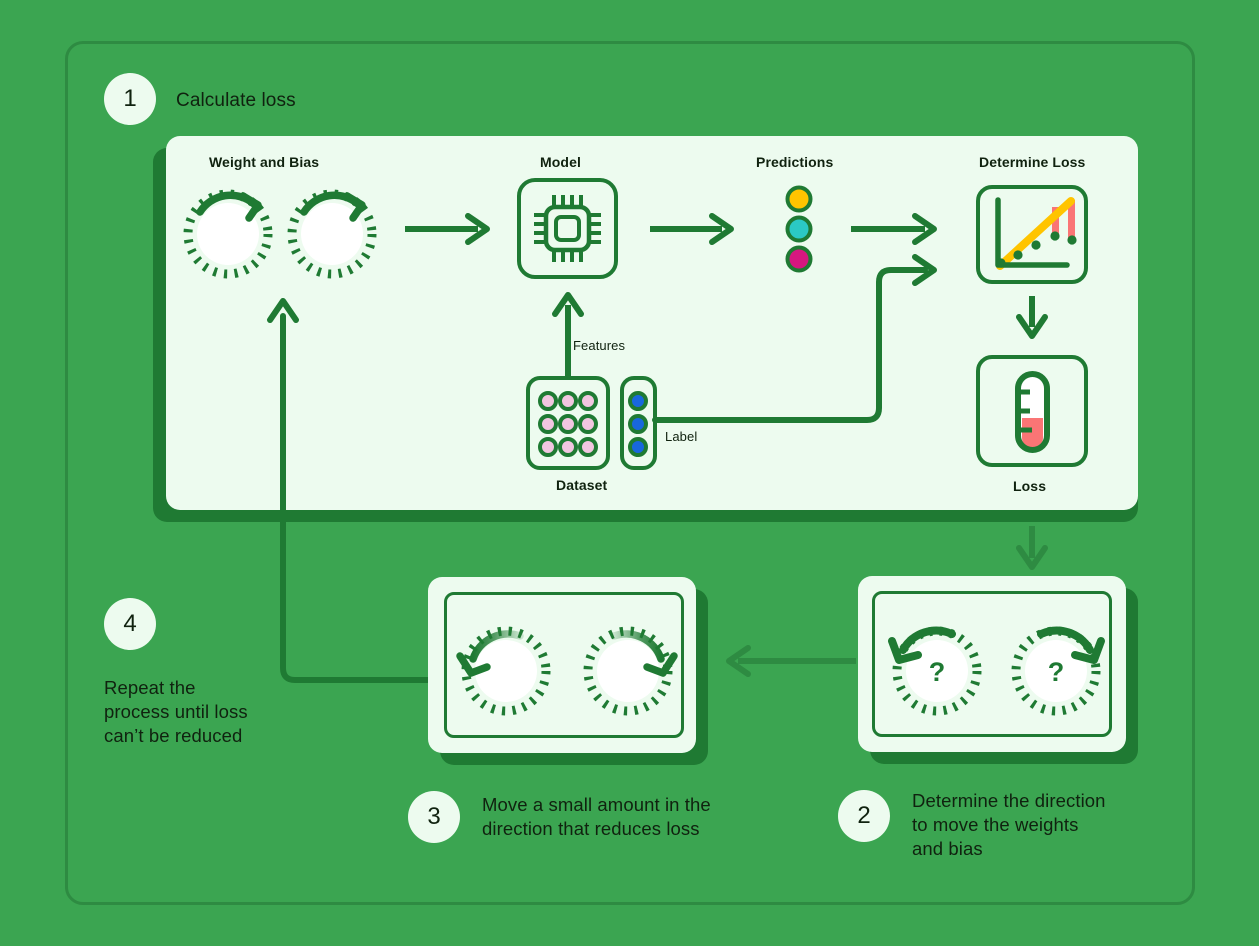 This screenshot has width=1259, height=946. What do you see at coordinates (264, 162) in the screenshot?
I see `label-weight-and-bias: Weight and Bias` at bounding box center [264, 162].